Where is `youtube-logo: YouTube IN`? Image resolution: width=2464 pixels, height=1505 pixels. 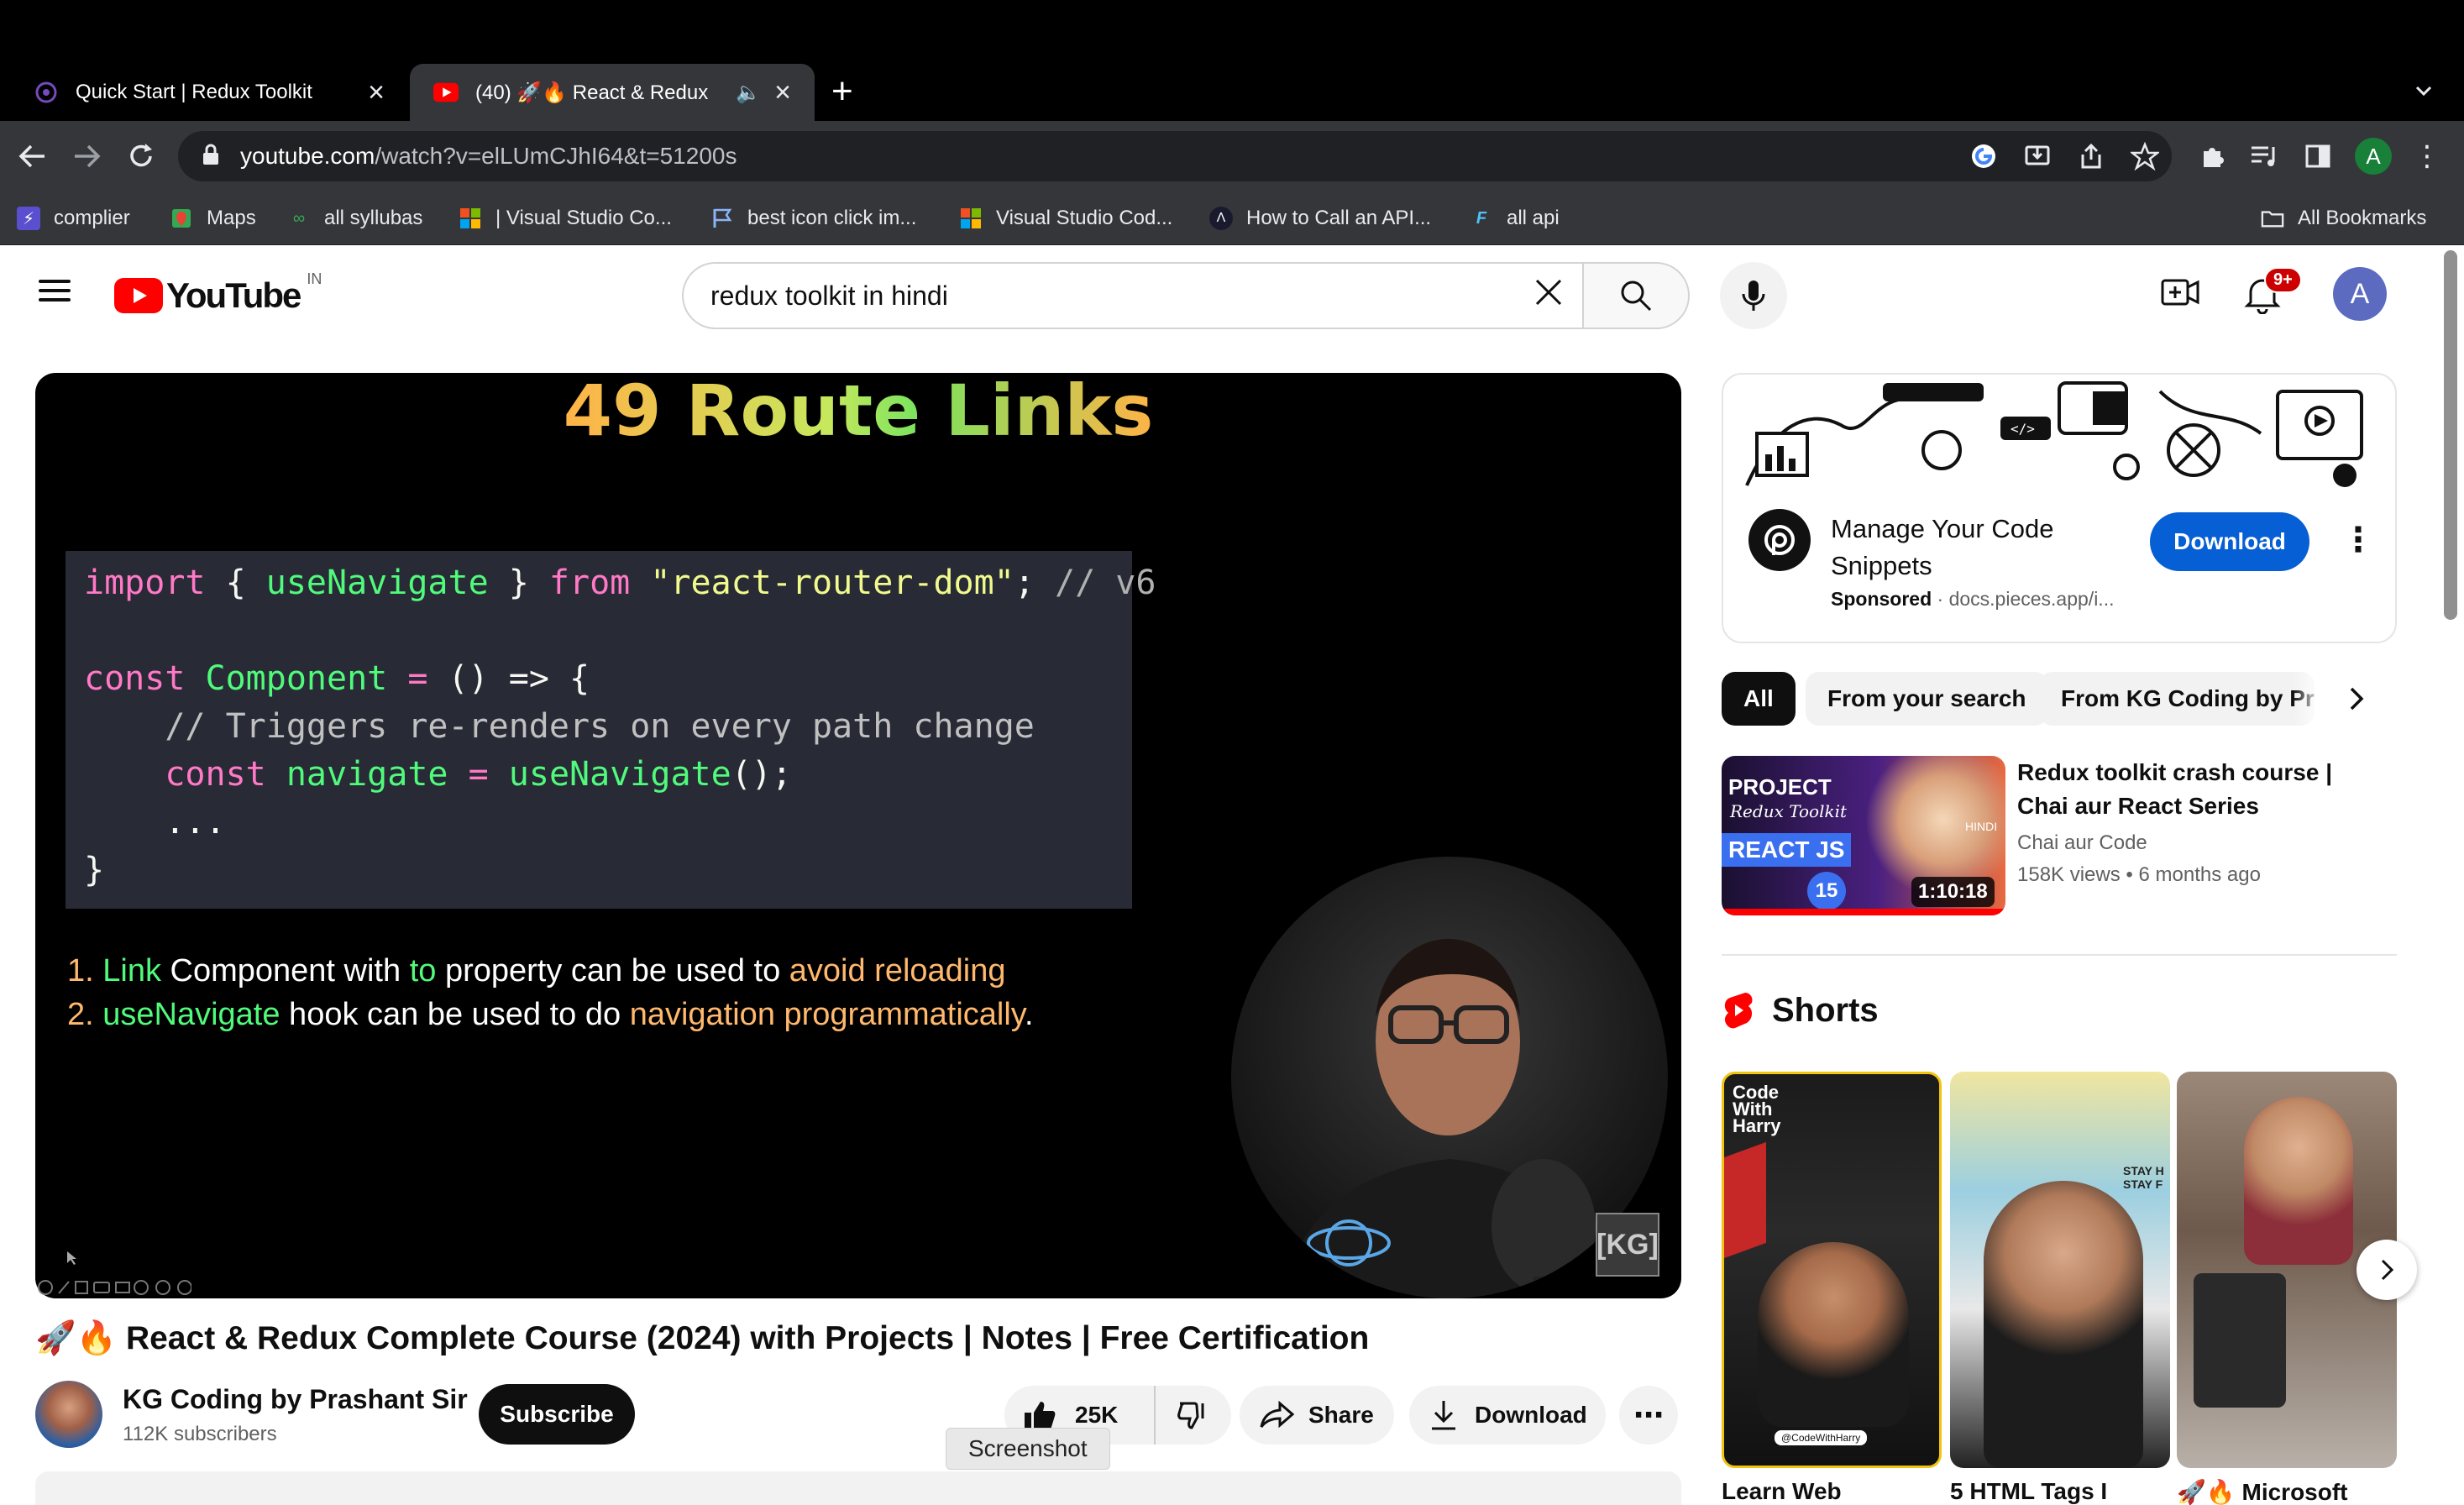
youtube-logo: YouTube IN is located at coordinates (218, 293).